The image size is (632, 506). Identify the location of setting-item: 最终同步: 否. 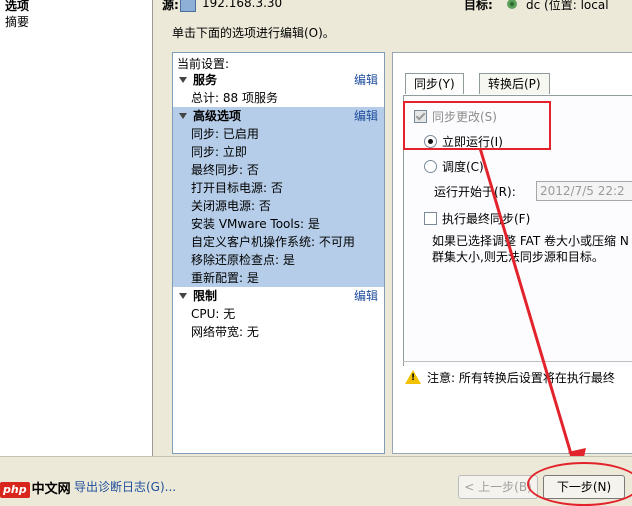
(225, 170).